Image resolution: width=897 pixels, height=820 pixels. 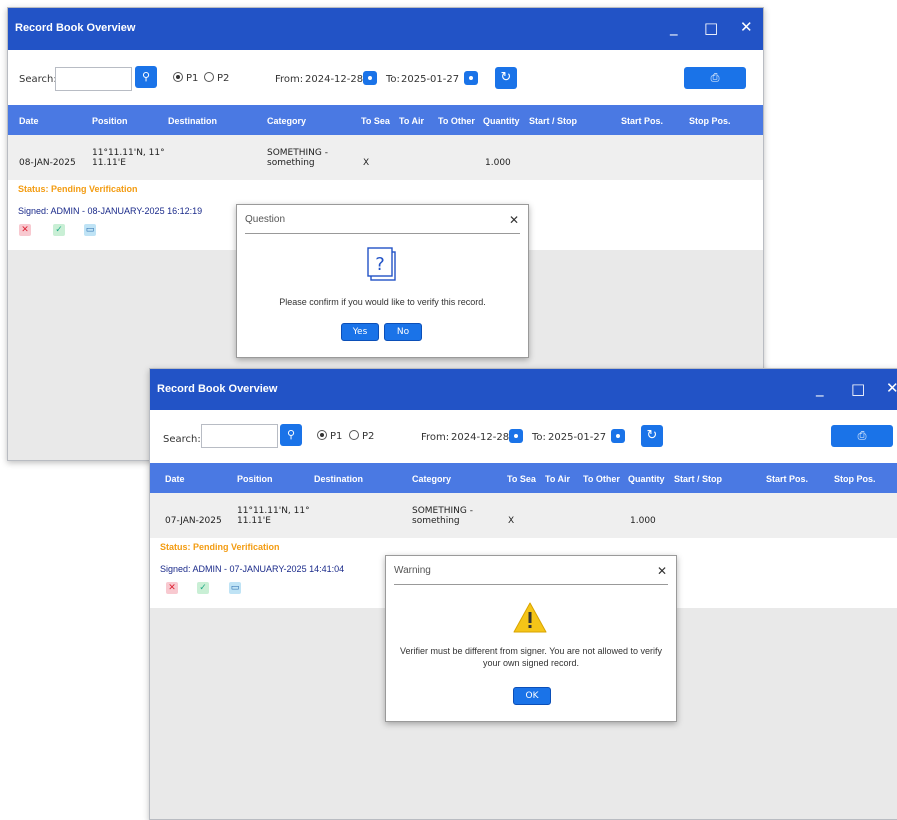 I want to click on row-date: 07-JAN-2025, so click(x=193, y=521).